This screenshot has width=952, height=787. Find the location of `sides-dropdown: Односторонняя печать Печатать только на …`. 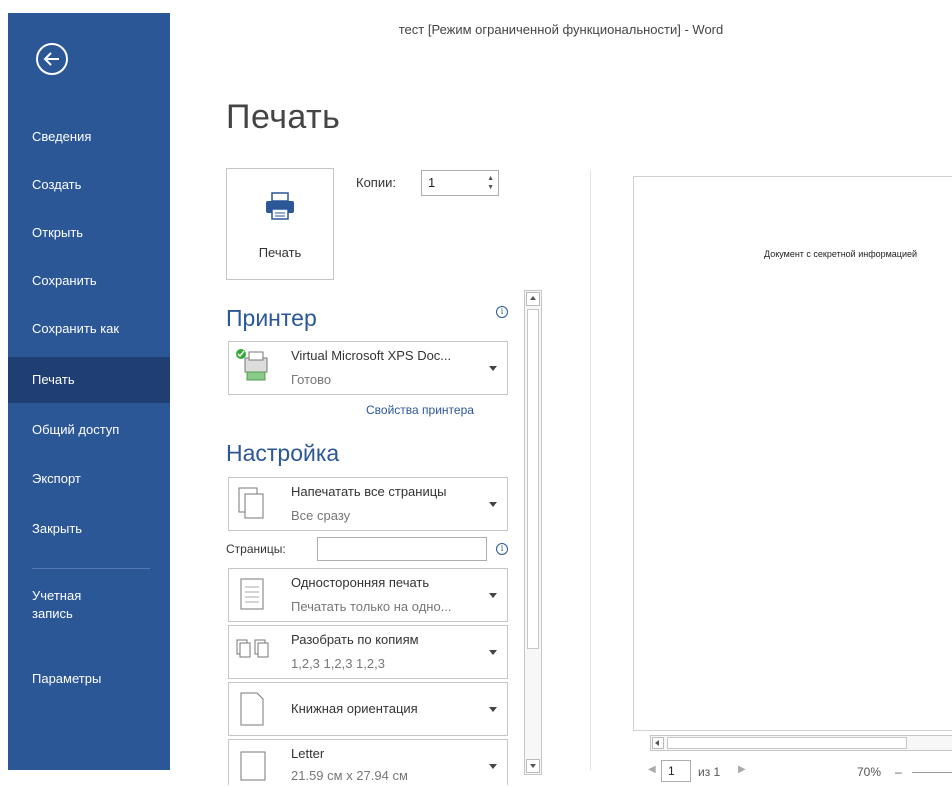

sides-dropdown: Односторонняя печать Печатать только на … is located at coordinates (368, 595).